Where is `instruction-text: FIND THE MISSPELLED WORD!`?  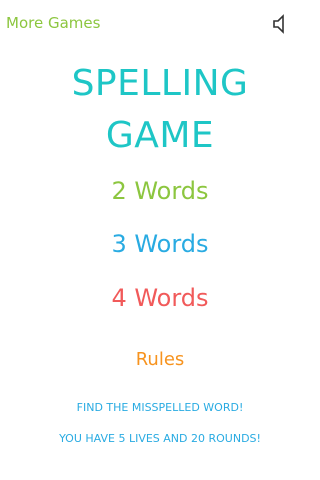 instruction-text: FIND THE MISSPELLED WORD! is located at coordinates (160, 407).